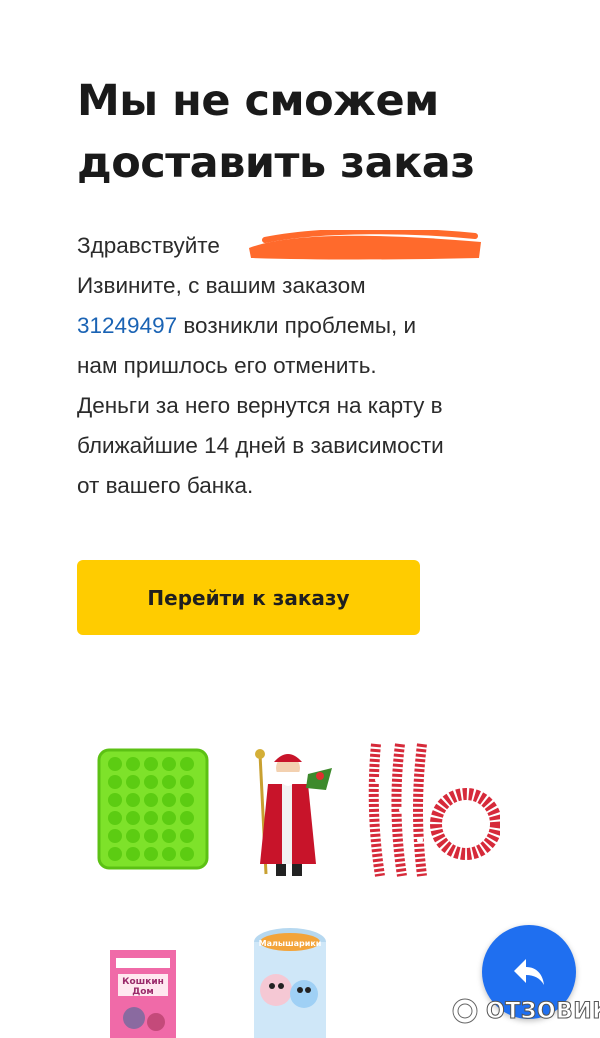 The image size is (600, 1038). I want to click on message-line-2: Извините, с вашим заказом, so click(221, 285).